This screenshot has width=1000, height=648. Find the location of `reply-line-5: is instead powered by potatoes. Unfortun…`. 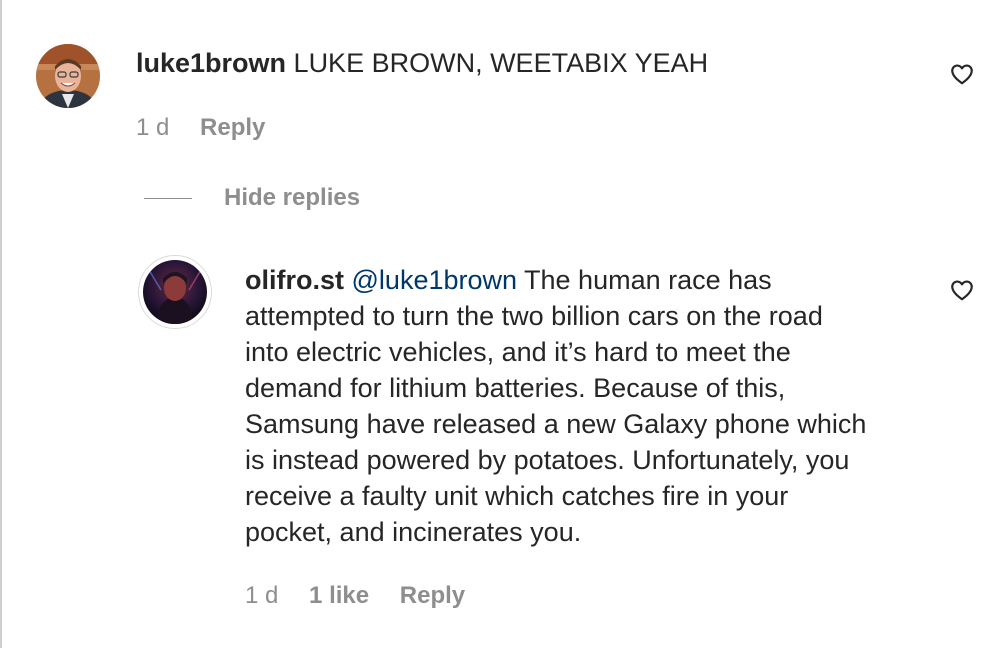

reply-line-5: is instead powered by potatoes. Unfortun… is located at coordinates (547, 460).